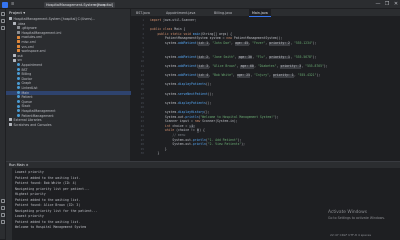  What do you see at coordinates (29, 28) in the screenshot?
I see `tree-item-label: .gitignore` at bounding box center [29, 28].